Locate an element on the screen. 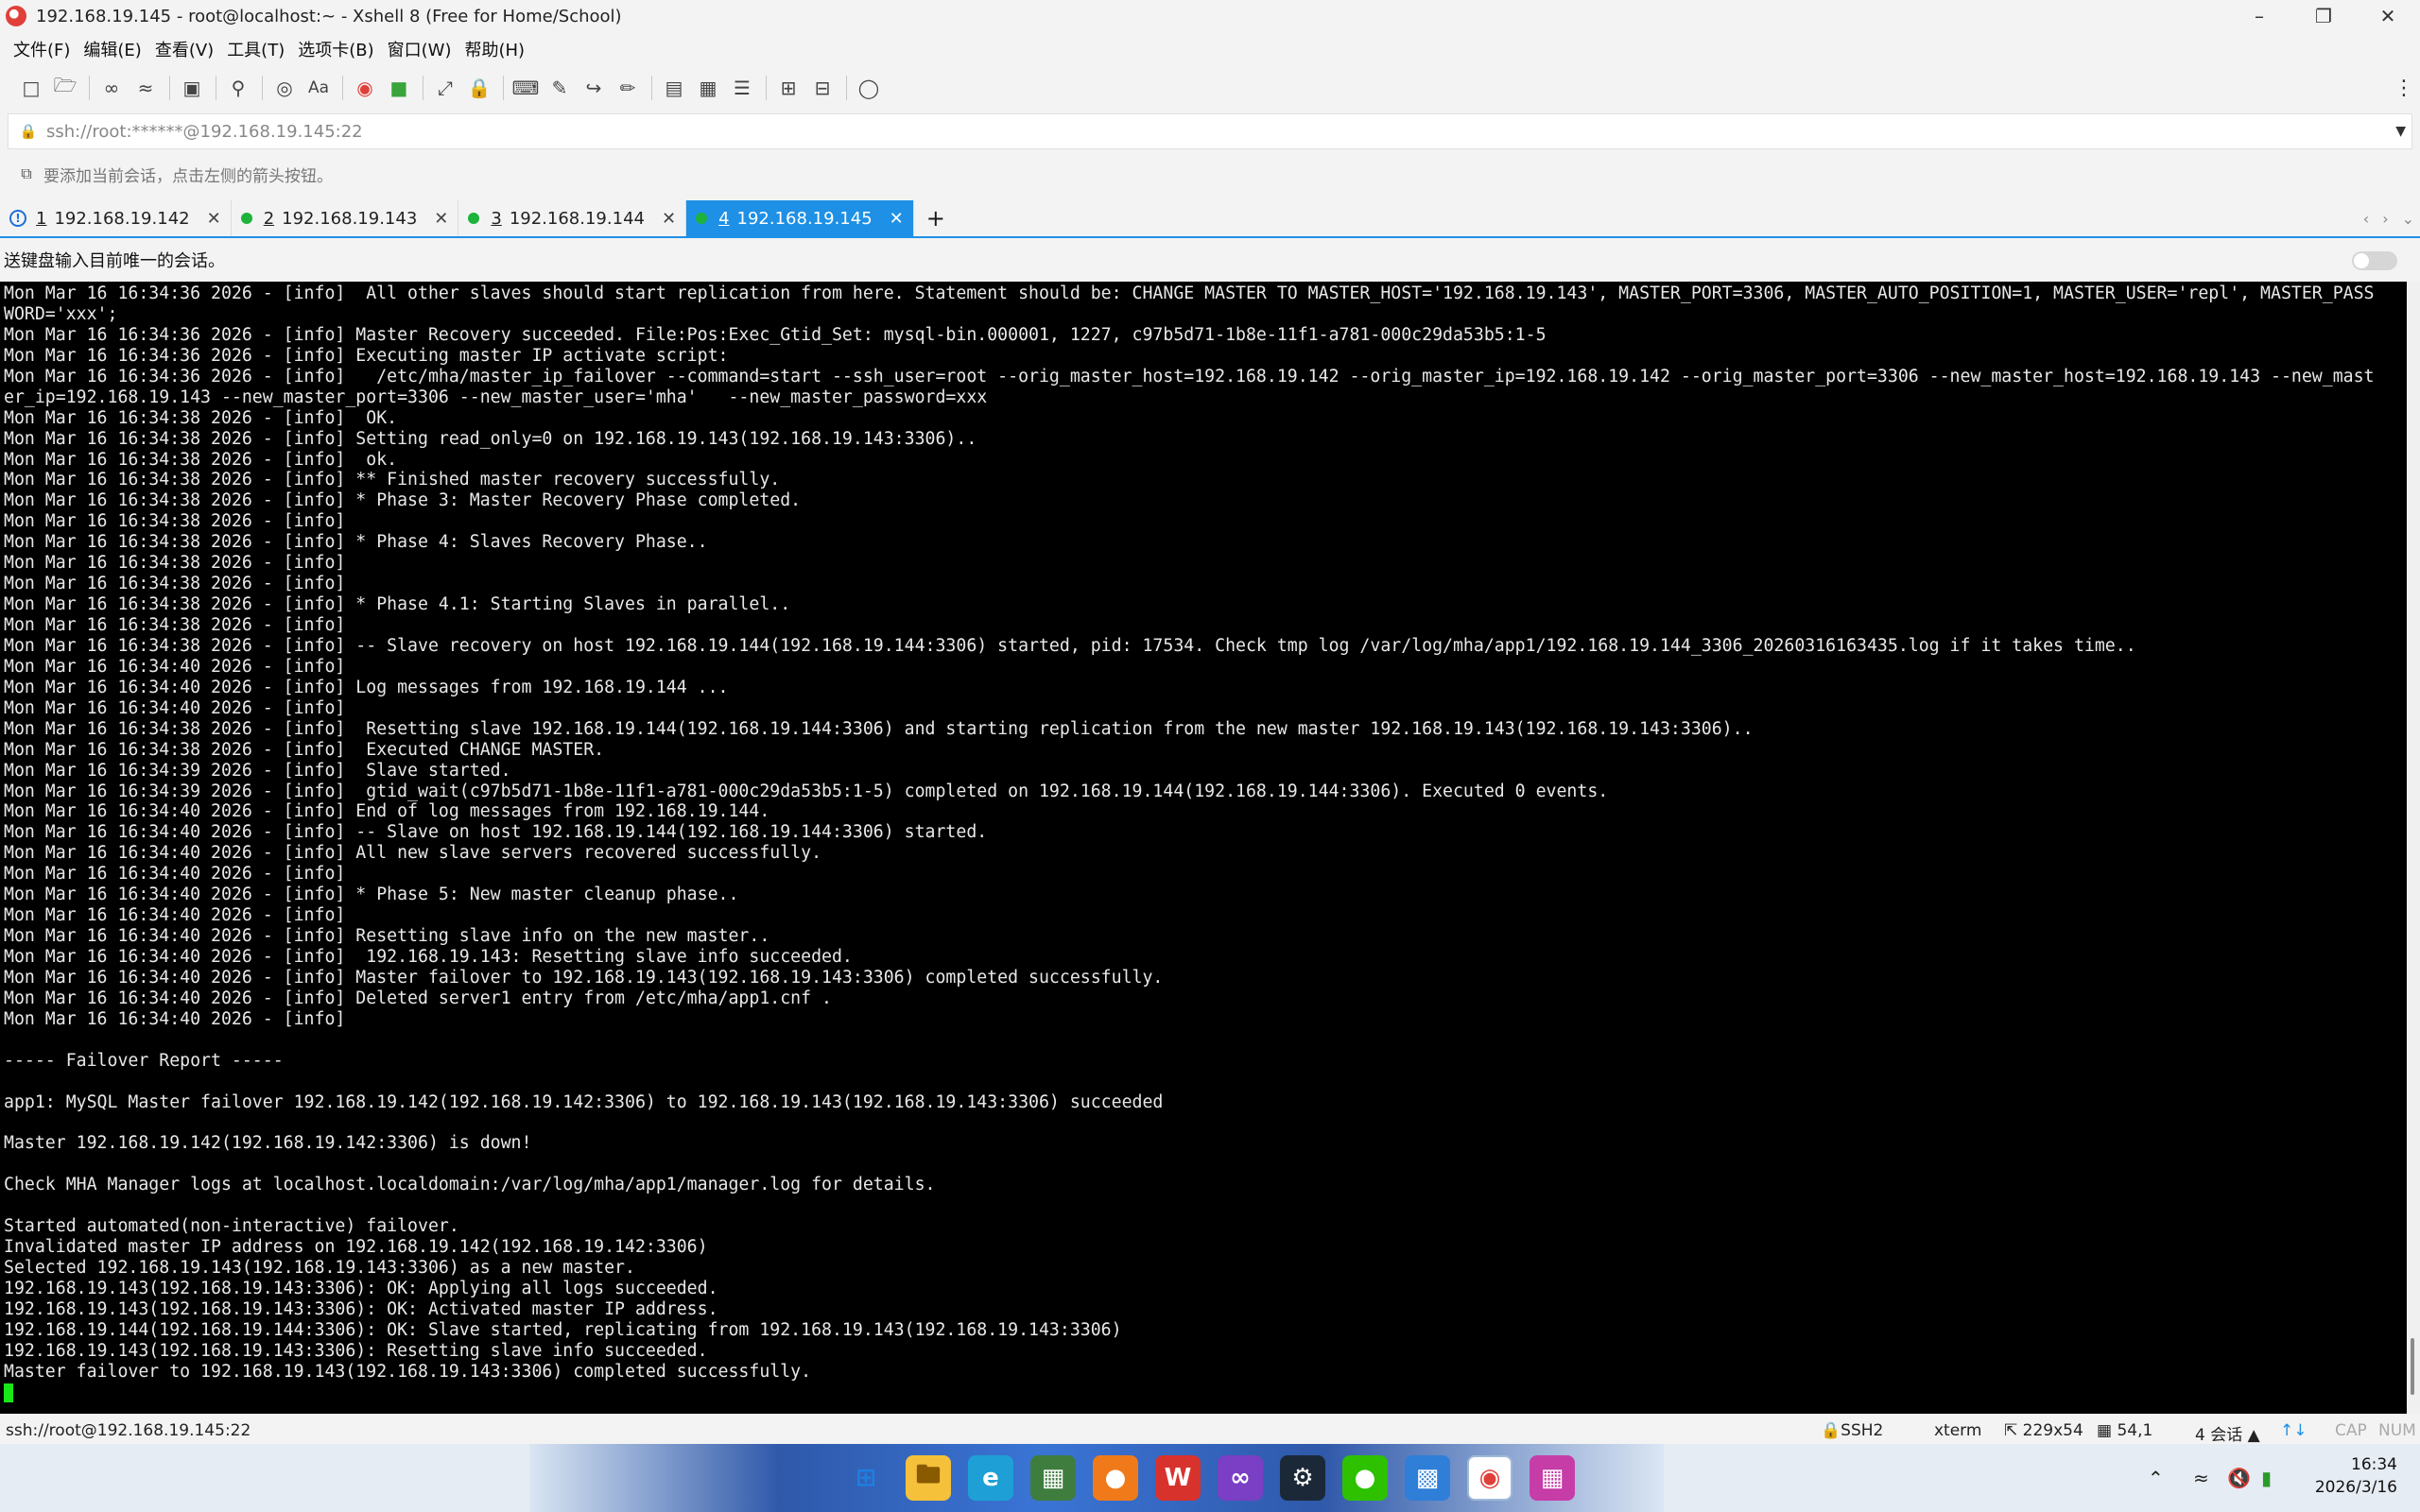 The image size is (2420, 1512). status-connection: ssh://root@192.168.19.145:22 is located at coordinates (129, 1430).